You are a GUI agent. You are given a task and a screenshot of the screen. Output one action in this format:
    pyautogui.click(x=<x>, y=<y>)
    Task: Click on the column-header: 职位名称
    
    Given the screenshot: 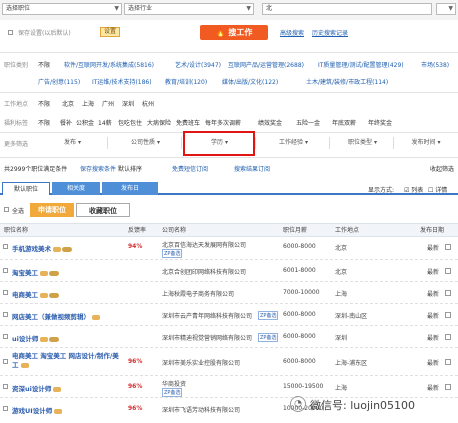 What is the action you would take?
    pyautogui.click(x=16, y=230)
    